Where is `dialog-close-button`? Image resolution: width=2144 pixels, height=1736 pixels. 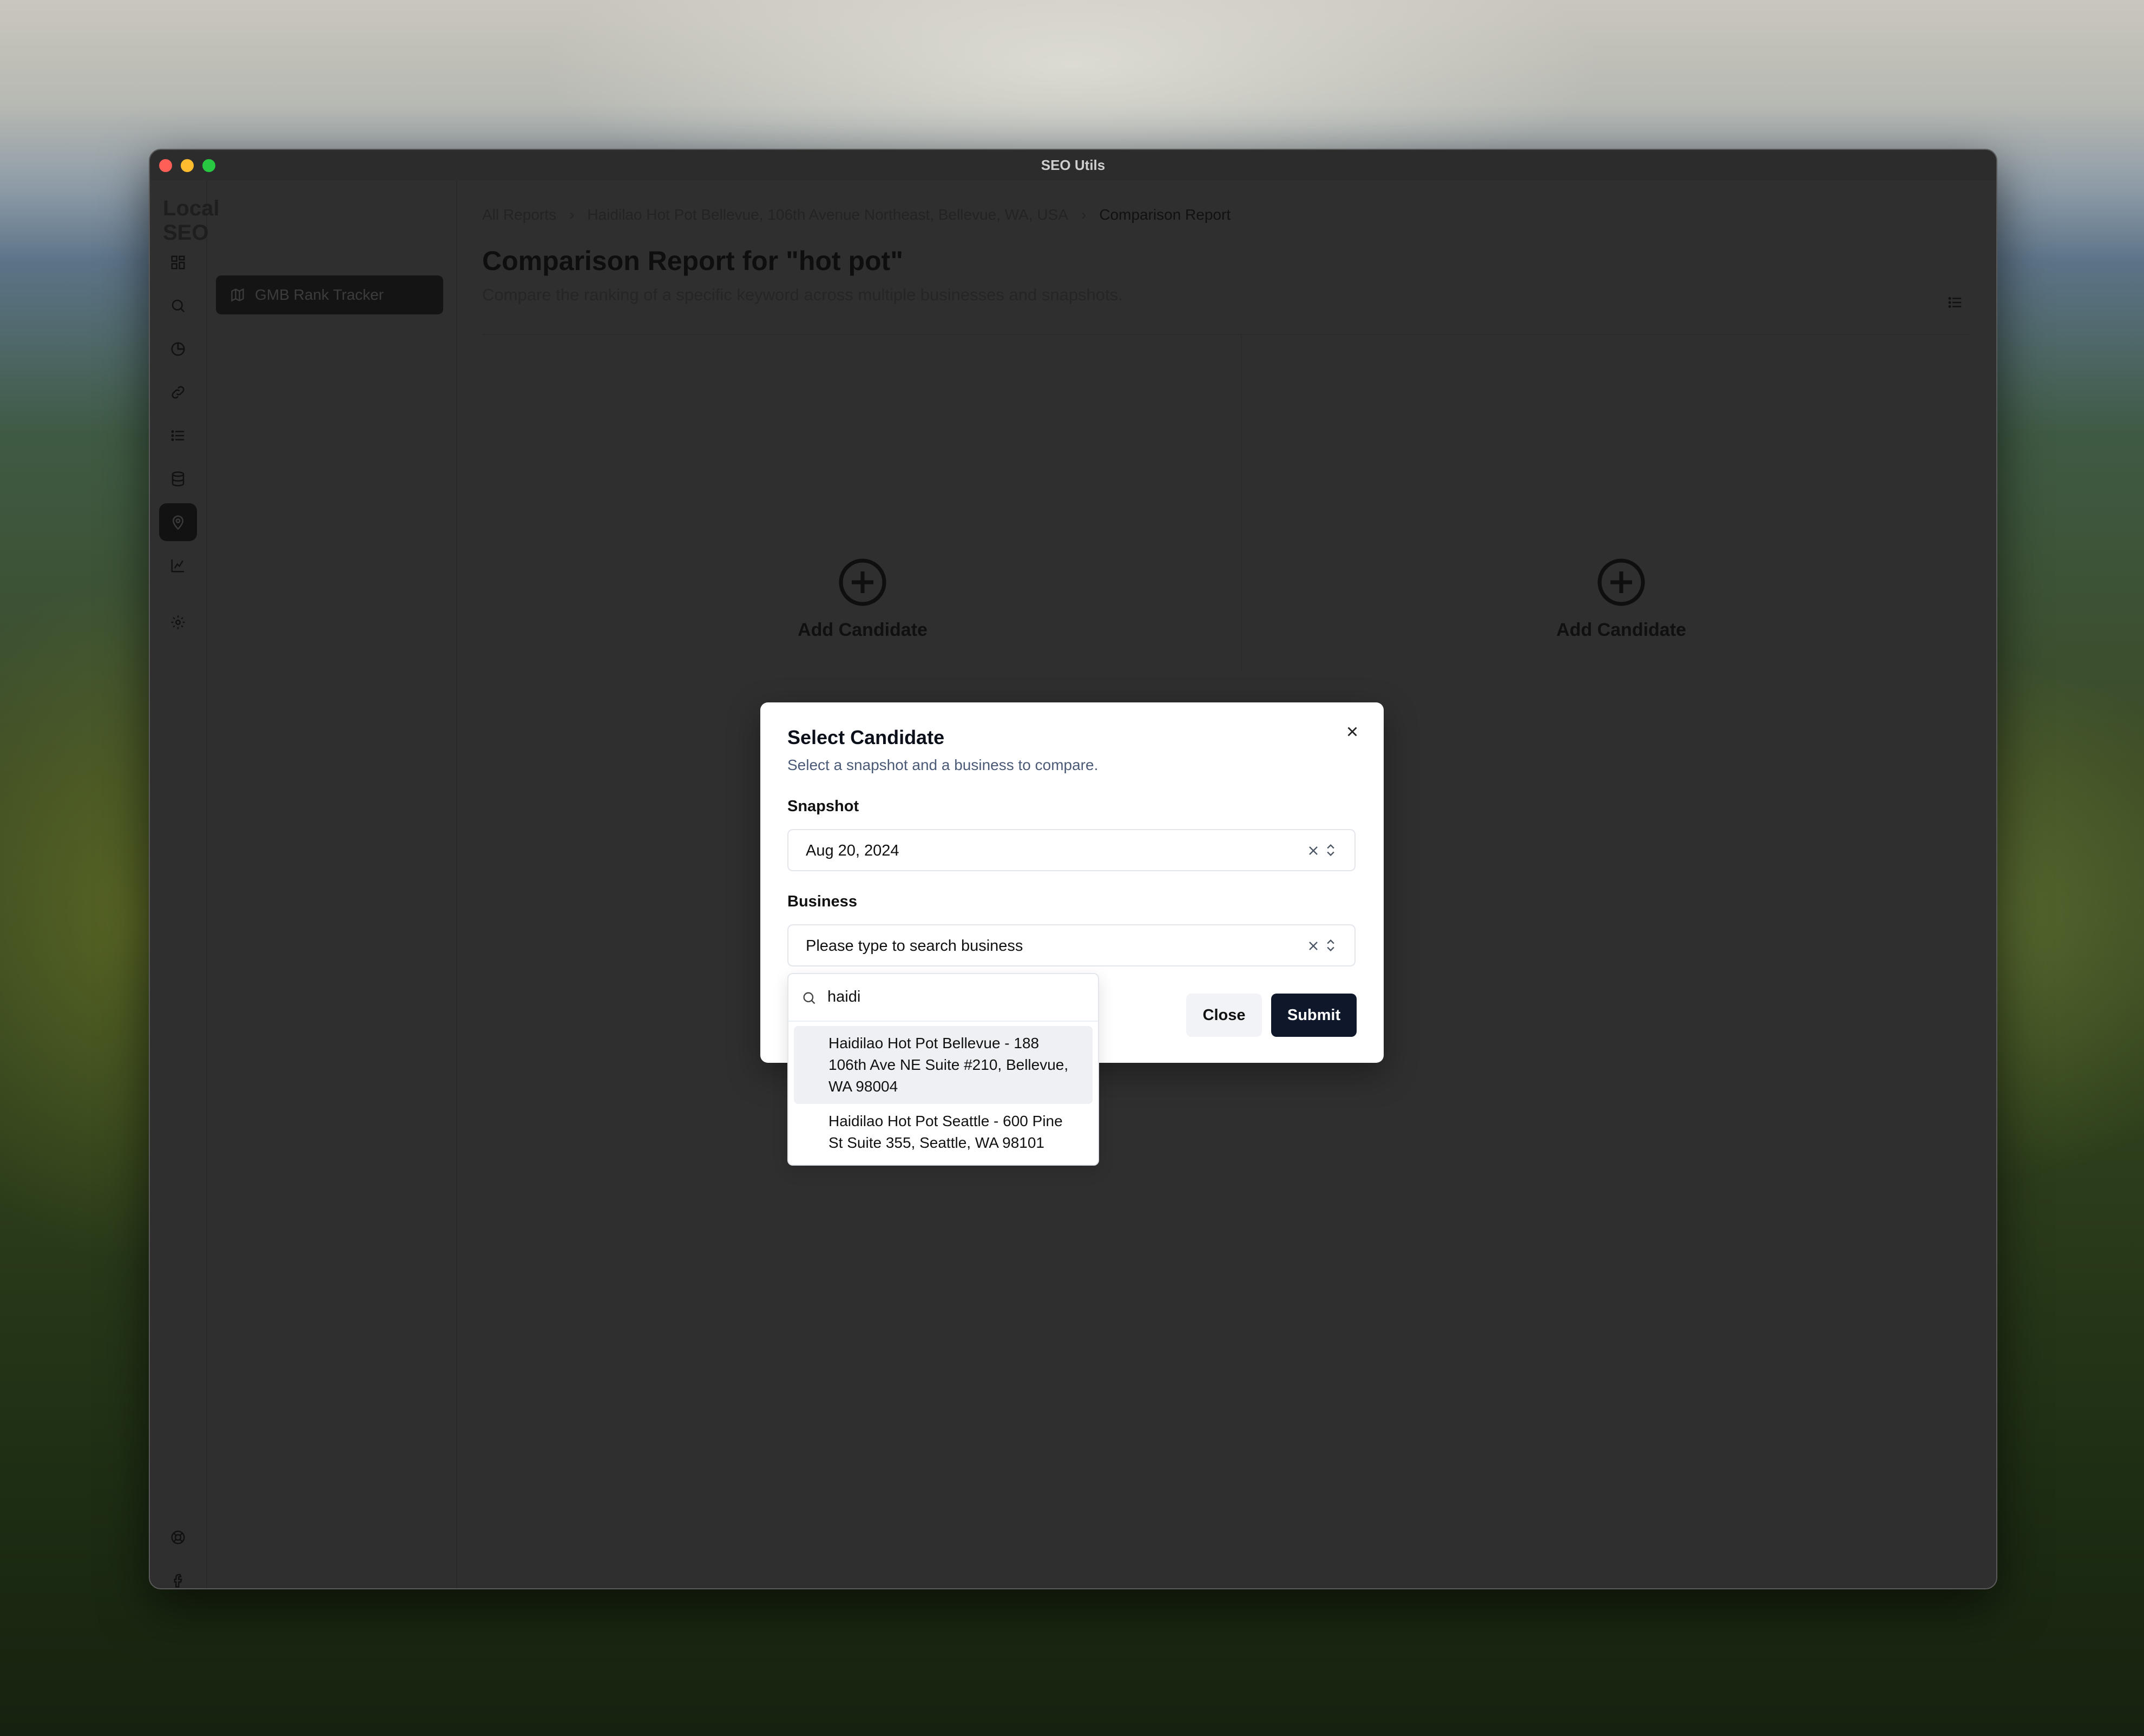 dialog-close-button is located at coordinates (1352, 732).